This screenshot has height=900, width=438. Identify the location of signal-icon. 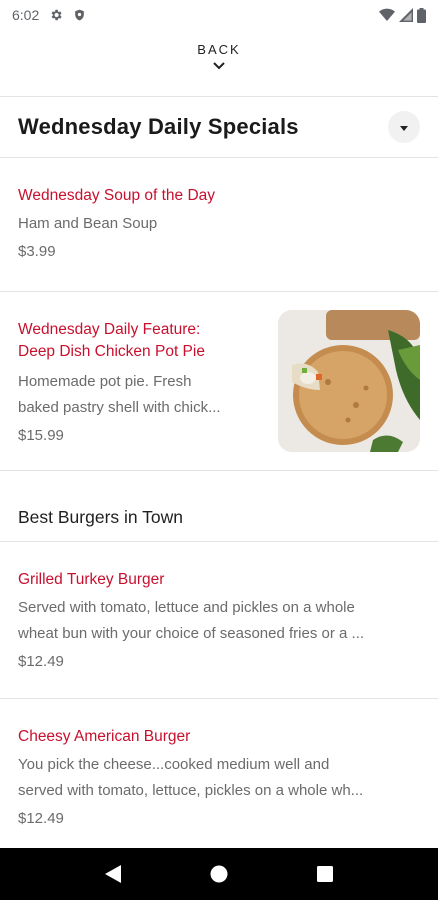
(406, 15).